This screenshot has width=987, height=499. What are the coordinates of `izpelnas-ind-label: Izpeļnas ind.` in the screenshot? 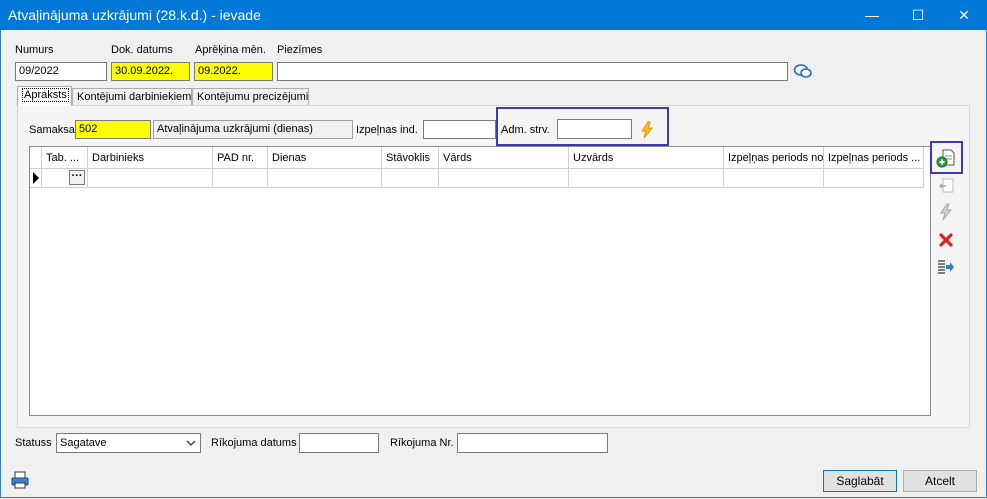 It's located at (387, 130).